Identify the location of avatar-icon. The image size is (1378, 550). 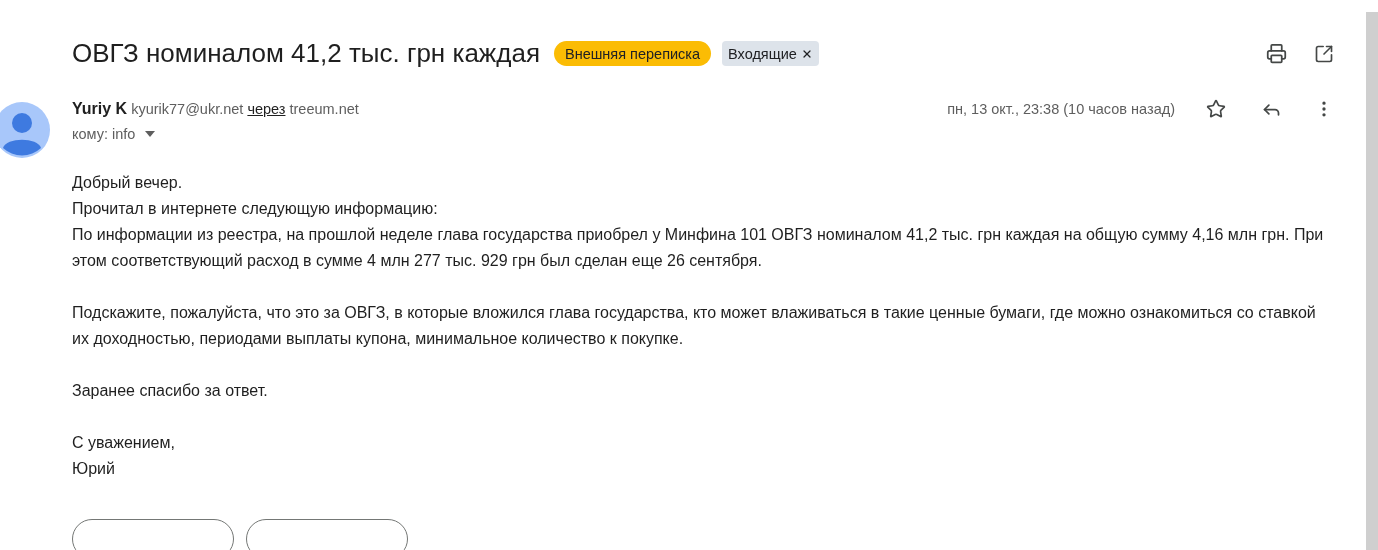
(25, 130).